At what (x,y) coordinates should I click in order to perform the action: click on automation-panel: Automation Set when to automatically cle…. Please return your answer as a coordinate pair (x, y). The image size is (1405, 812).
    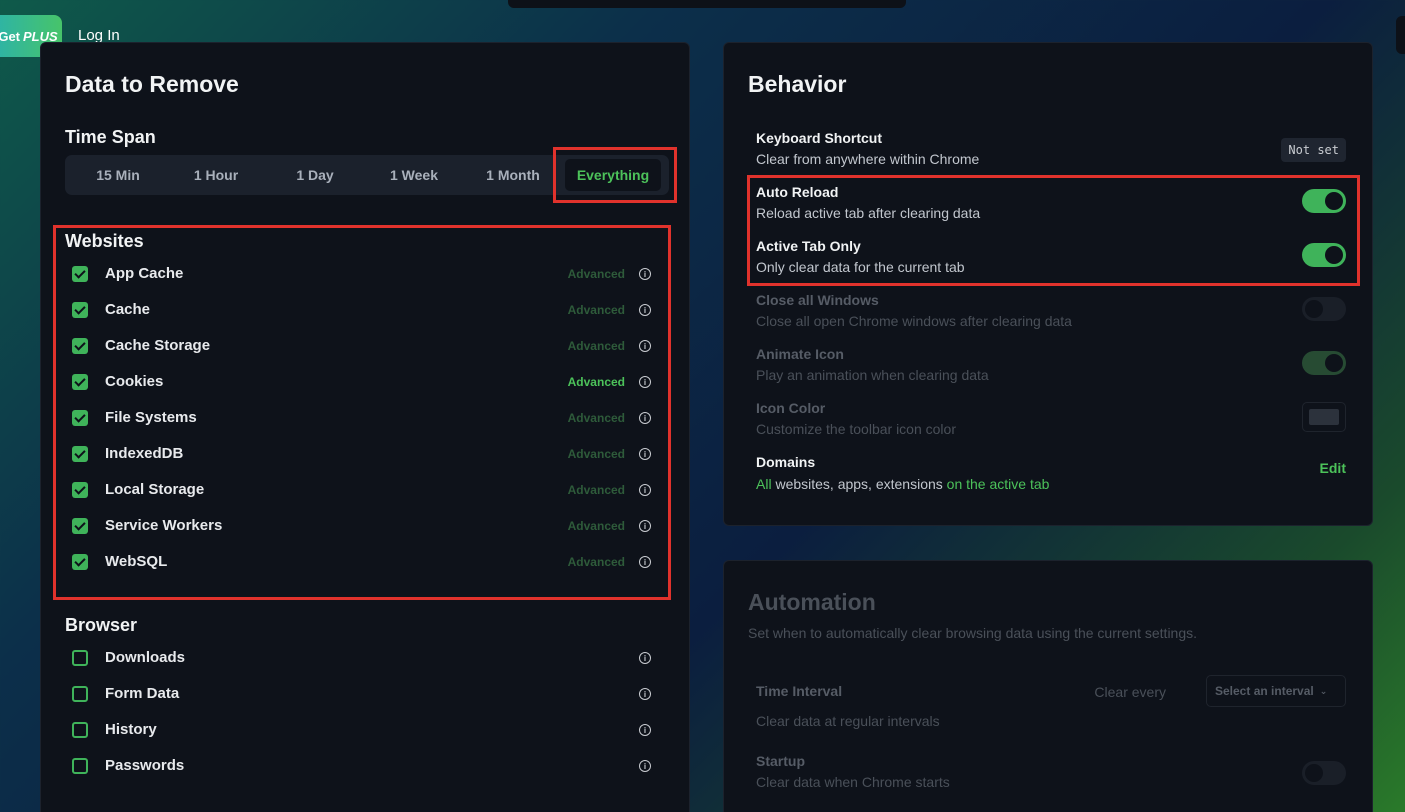
    Looking at the image, I should click on (1048, 686).